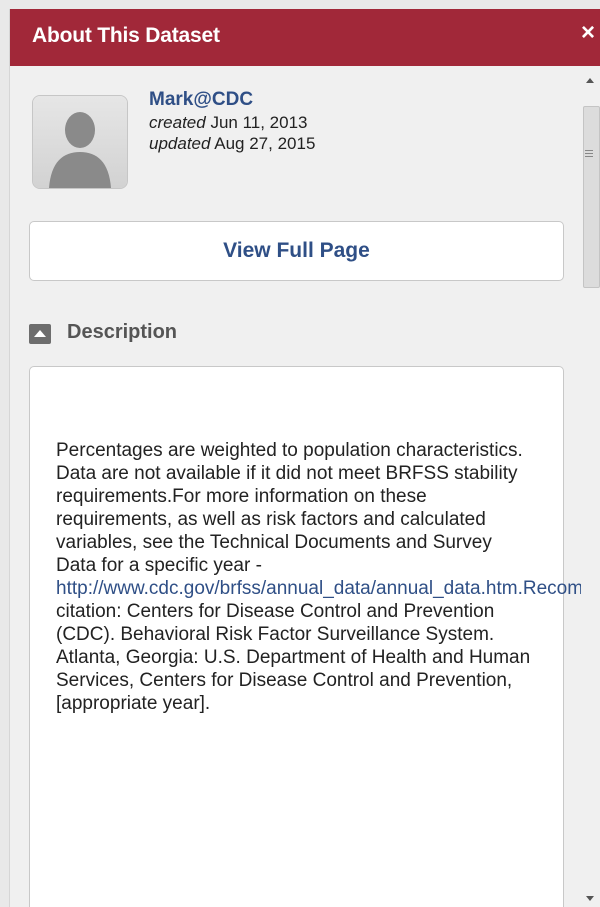  Describe the element at coordinates (40, 334) in the screenshot. I see `collapse-arrow-icon` at that location.